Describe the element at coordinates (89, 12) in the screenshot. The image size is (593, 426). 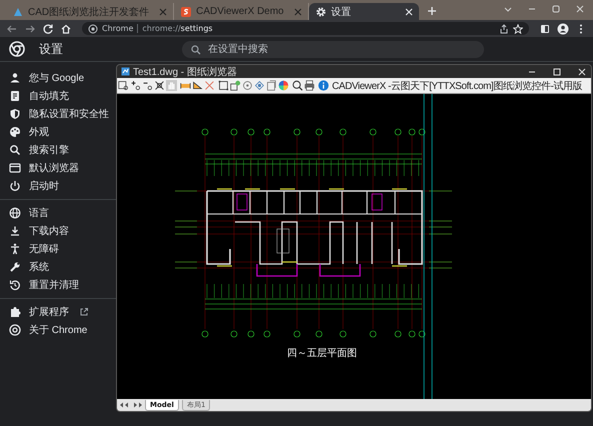
I see `tab-title: CAD图纸浏览批注开发套件` at that location.